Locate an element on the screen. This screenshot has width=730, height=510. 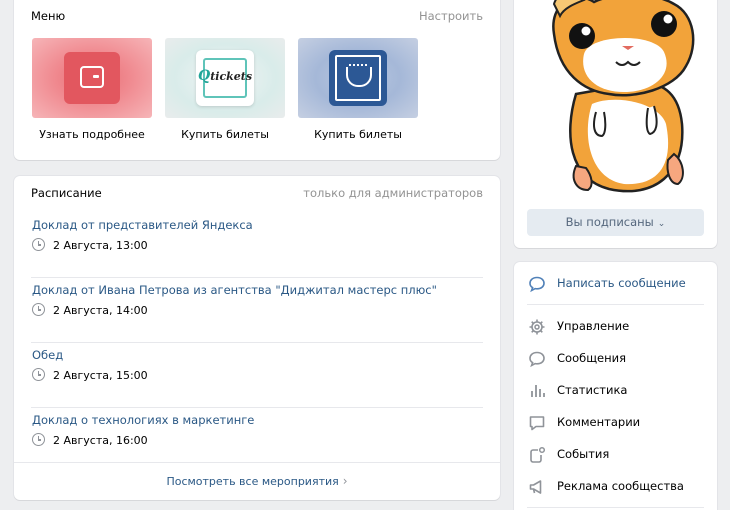
chevron-down-icon: ⌄ is located at coordinates (661, 224).